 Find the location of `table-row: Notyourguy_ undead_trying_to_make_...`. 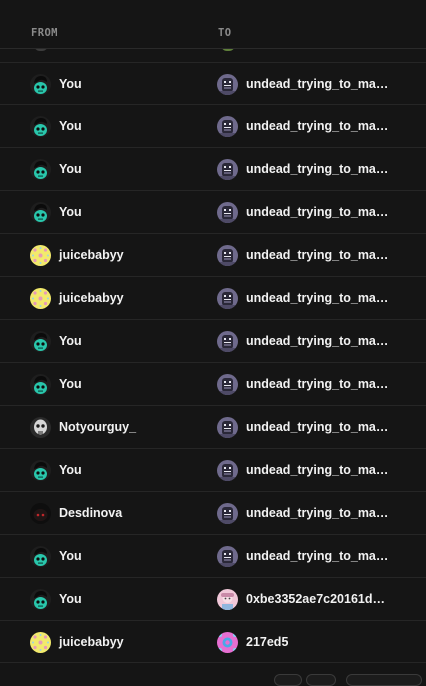

table-row: Notyourguy_ undead_trying_to_make_... is located at coordinates (213, 427).